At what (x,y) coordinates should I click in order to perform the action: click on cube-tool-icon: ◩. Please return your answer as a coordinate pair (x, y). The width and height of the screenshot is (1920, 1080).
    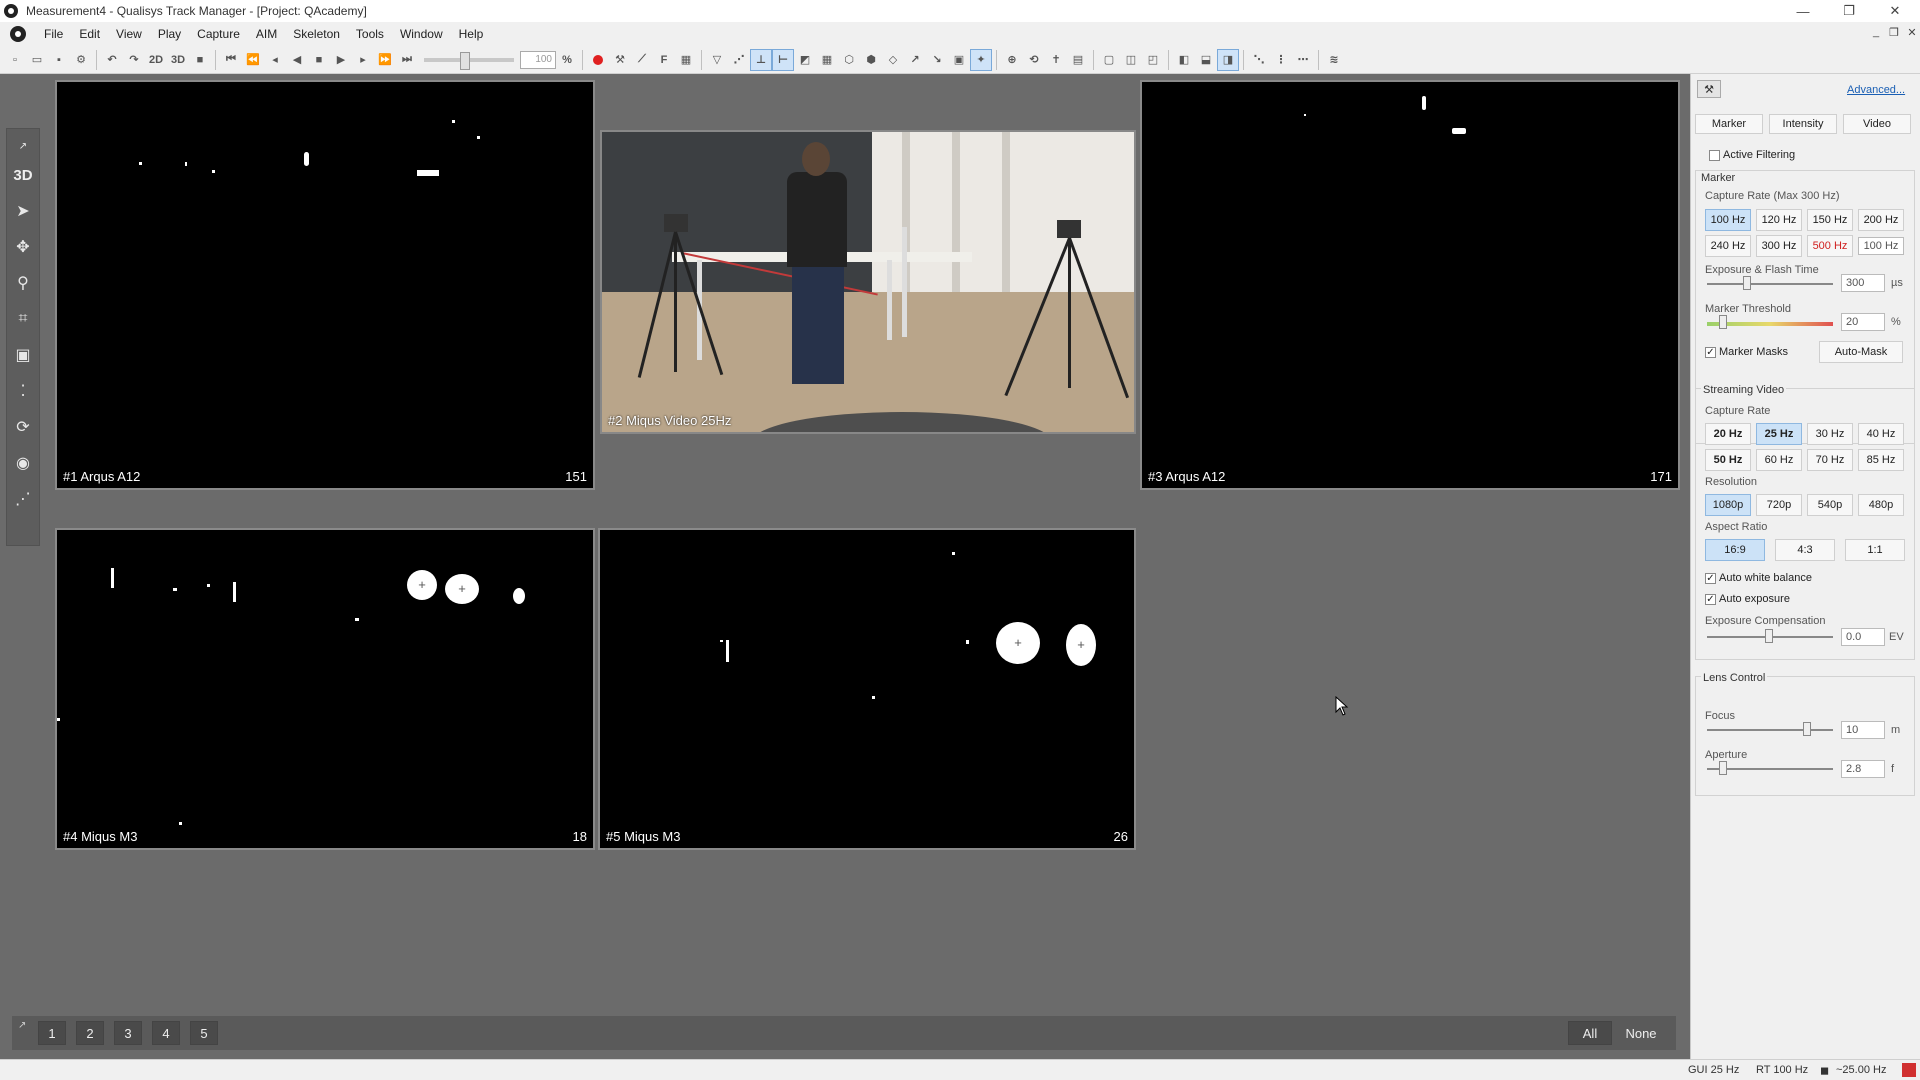
    Looking at the image, I should click on (805, 60).